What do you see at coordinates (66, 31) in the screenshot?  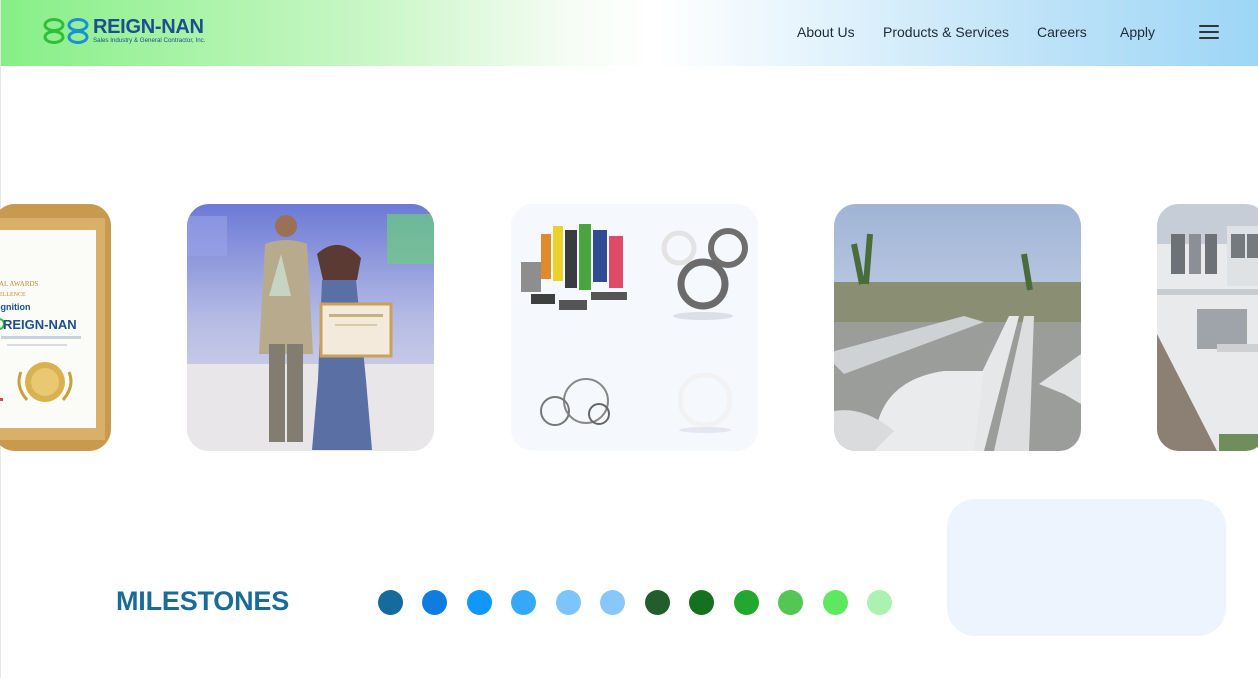 I see `logo-rings-icon` at bounding box center [66, 31].